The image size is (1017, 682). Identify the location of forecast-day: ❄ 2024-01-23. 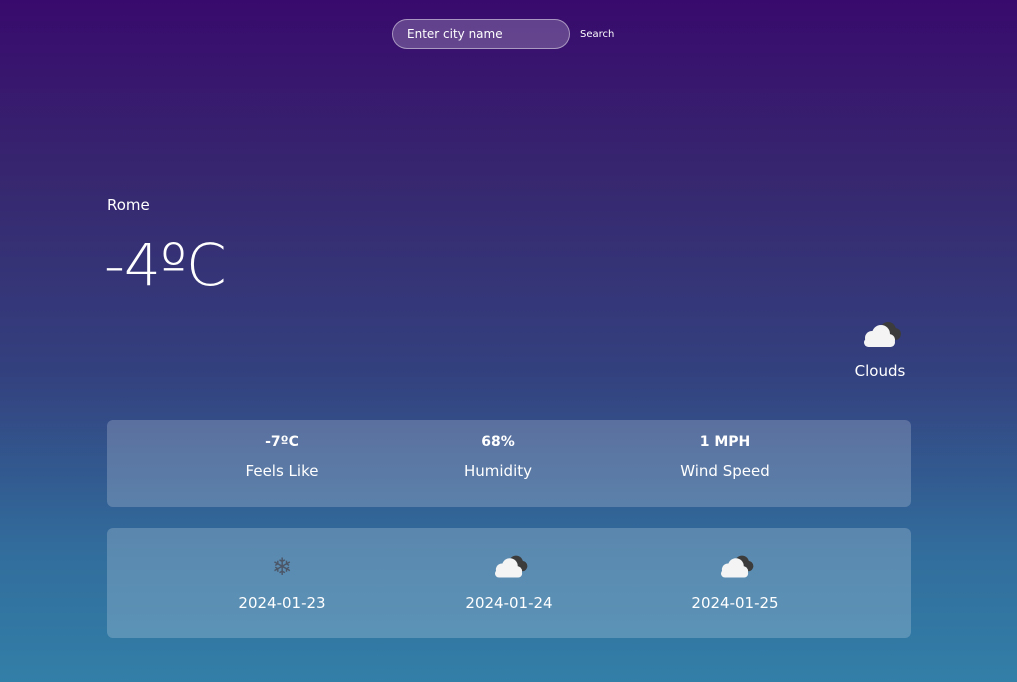
(282, 582).